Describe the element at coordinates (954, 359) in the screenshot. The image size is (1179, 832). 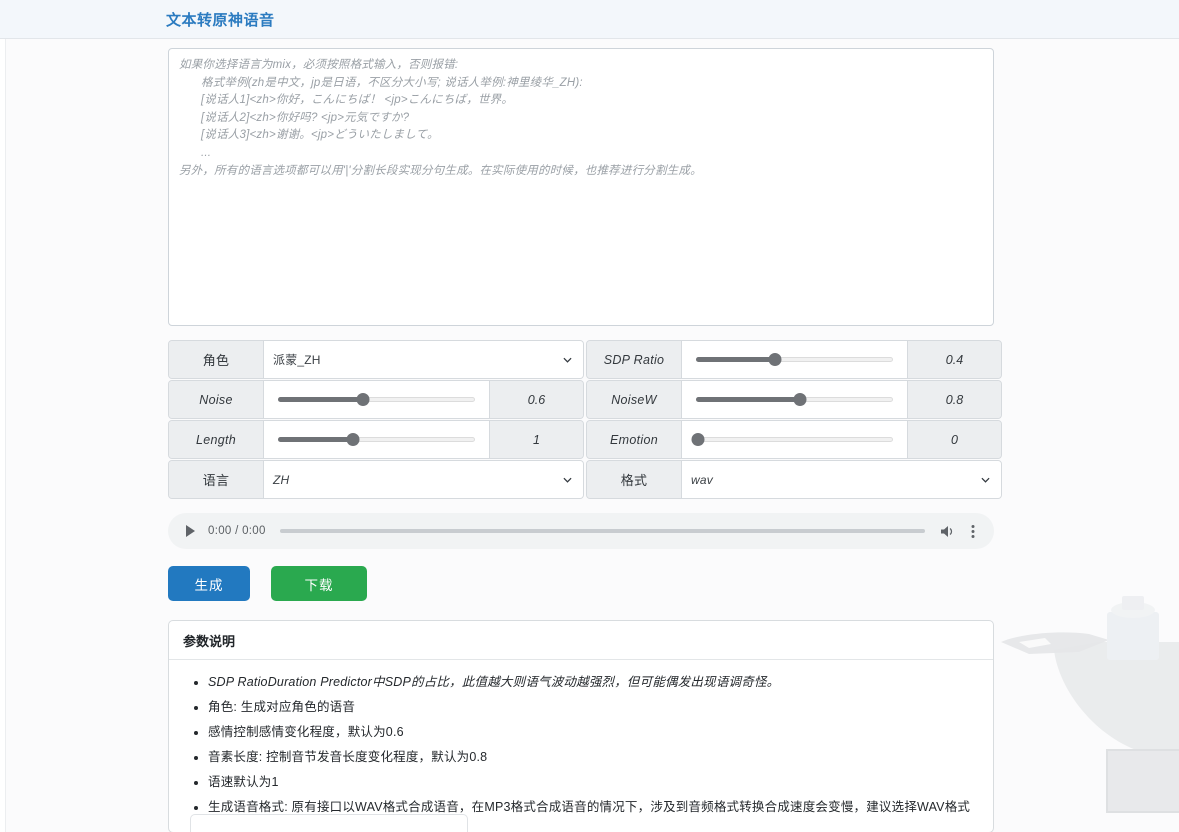
I see `sdp-ratio-value: 0.4` at that location.